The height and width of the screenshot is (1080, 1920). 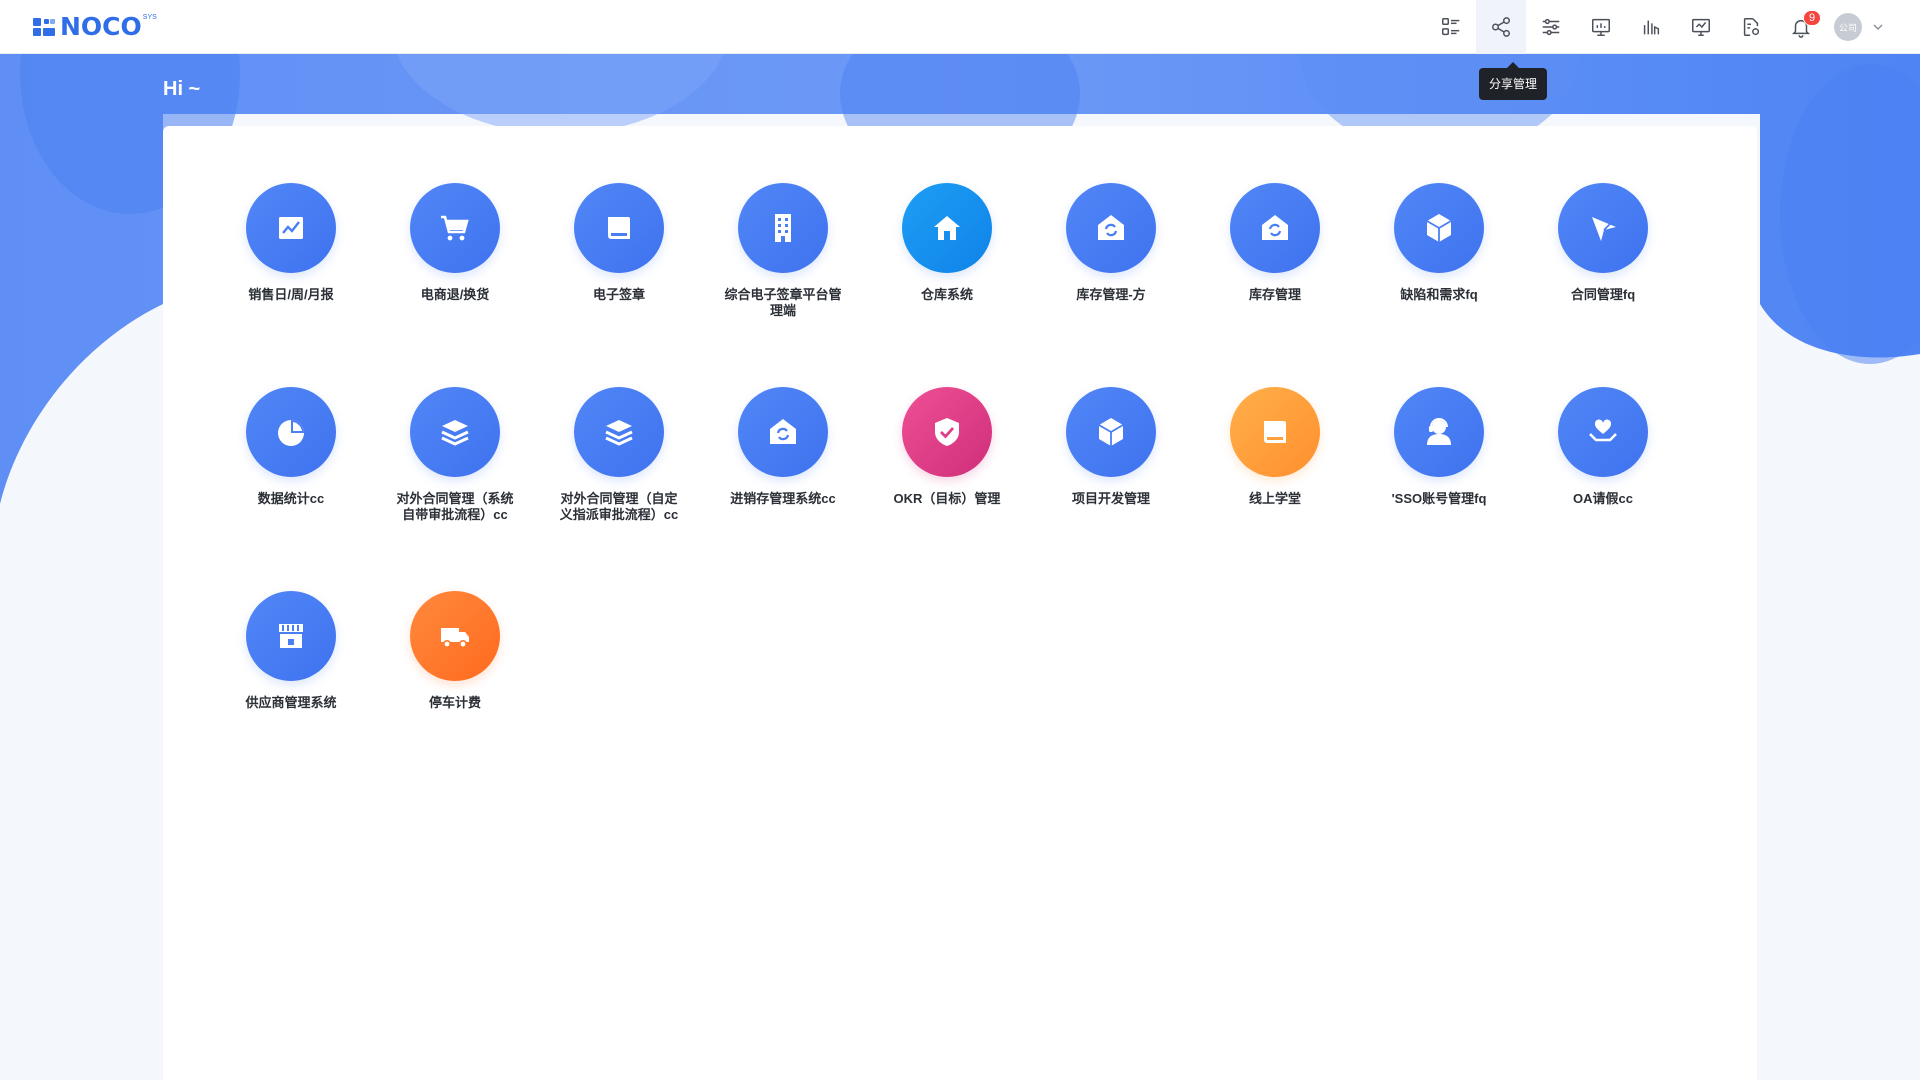 What do you see at coordinates (947, 285) in the screenshot?
I see `app-tile: 仓库系统` at bounding box center [947, 285].